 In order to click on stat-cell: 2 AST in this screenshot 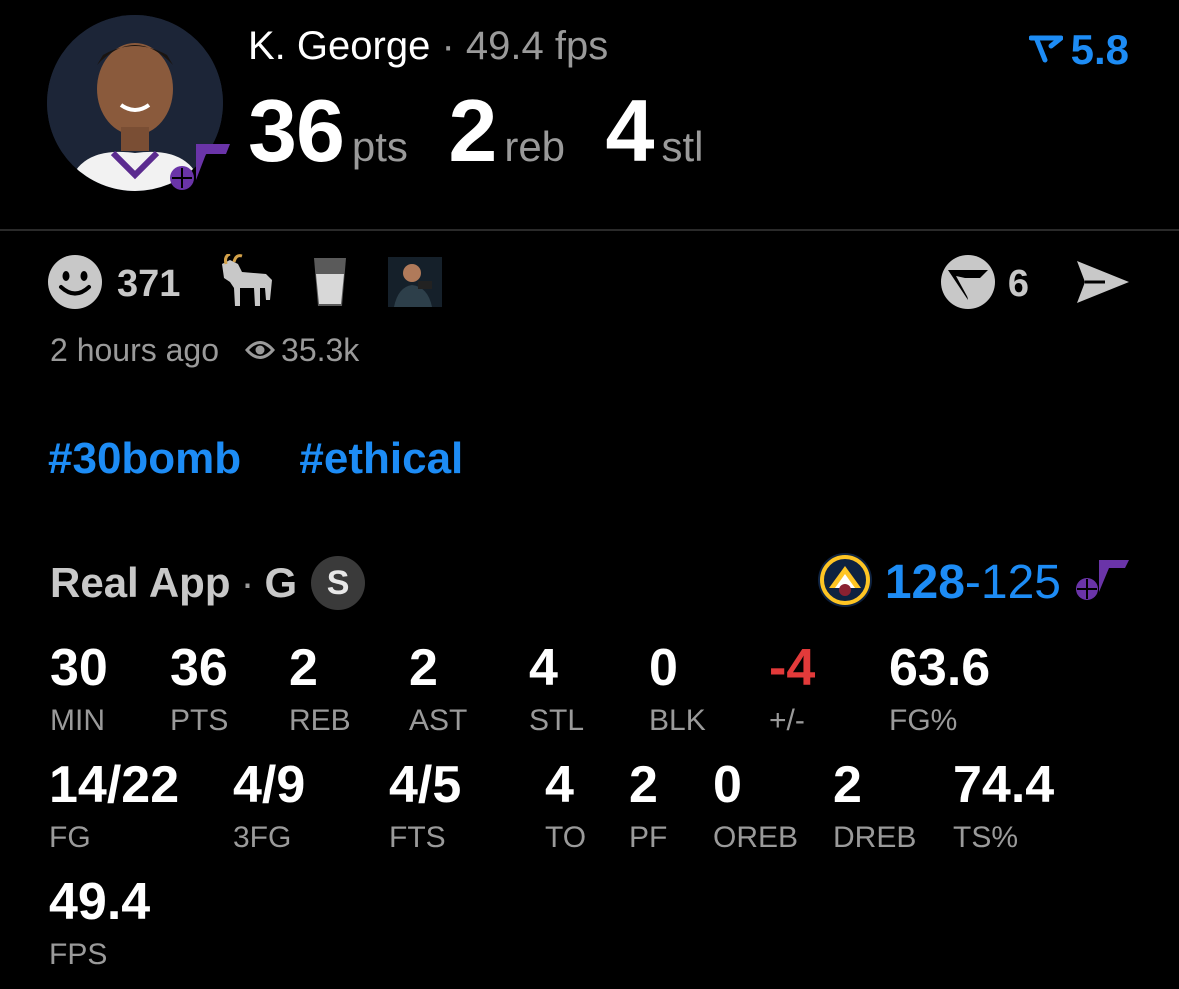, I will do `click(438, 690)`.